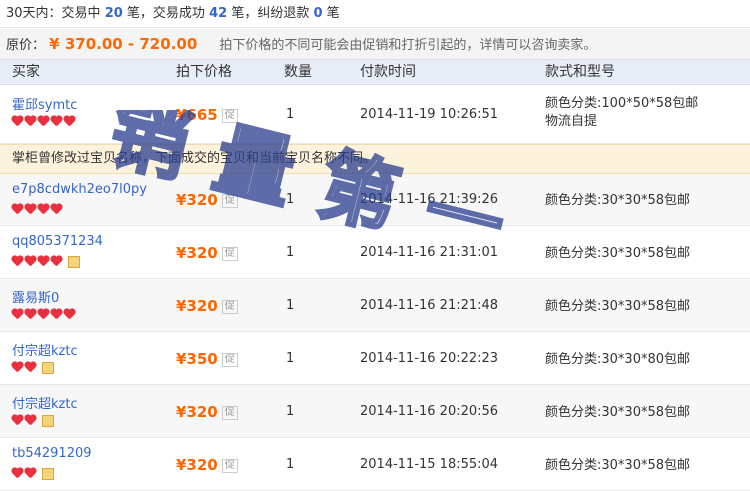 This screenshot has height=491, width=750. What do you see at coordinates (165, 13) in the screenshot?
I see `summary-text-1: 笔，交易成功` at bounding box center [165, 13].